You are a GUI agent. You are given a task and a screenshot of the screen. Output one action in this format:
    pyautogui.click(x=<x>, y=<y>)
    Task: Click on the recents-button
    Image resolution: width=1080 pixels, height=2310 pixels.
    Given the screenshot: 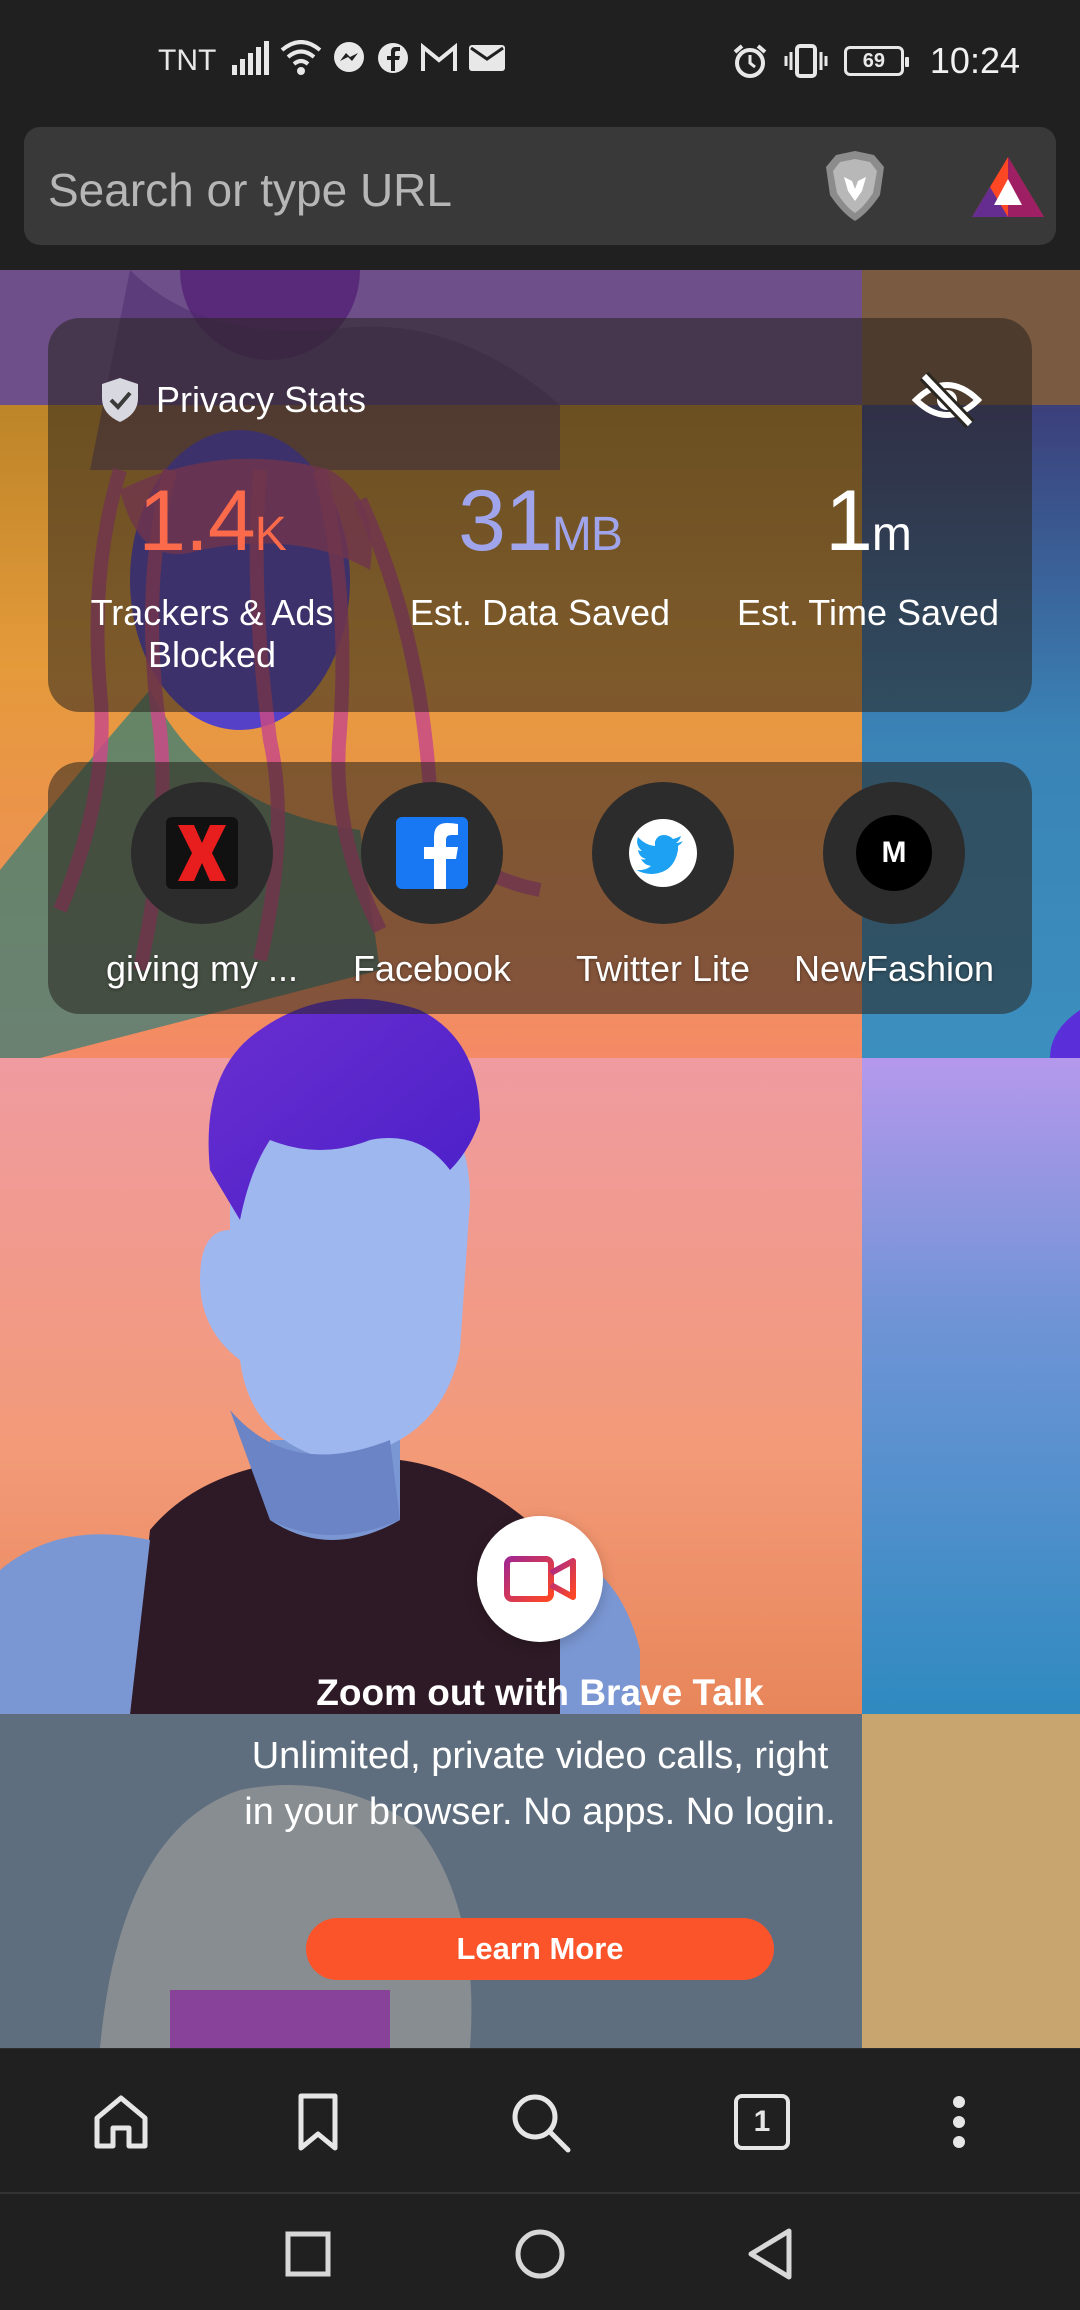 What is the action you would take?
    pyautogui.click(x=308, y=2254)
    